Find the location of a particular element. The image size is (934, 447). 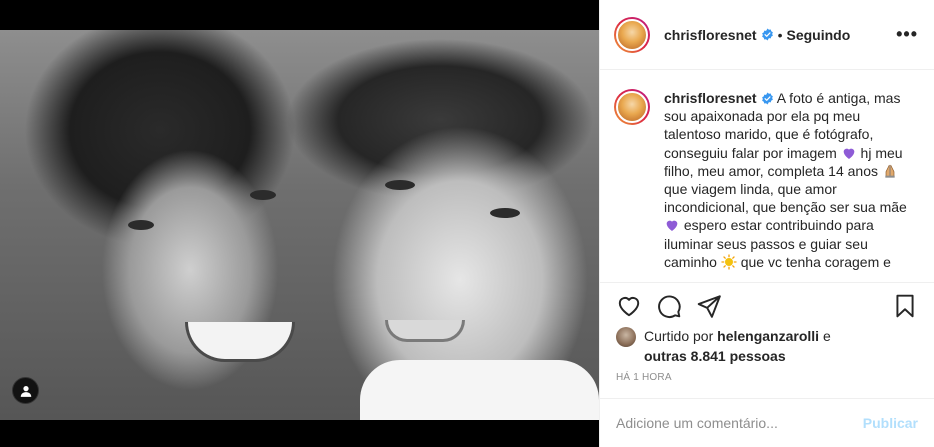

likes-others-link: outras 8.841 pessoas is located at coordinates (715, 356).